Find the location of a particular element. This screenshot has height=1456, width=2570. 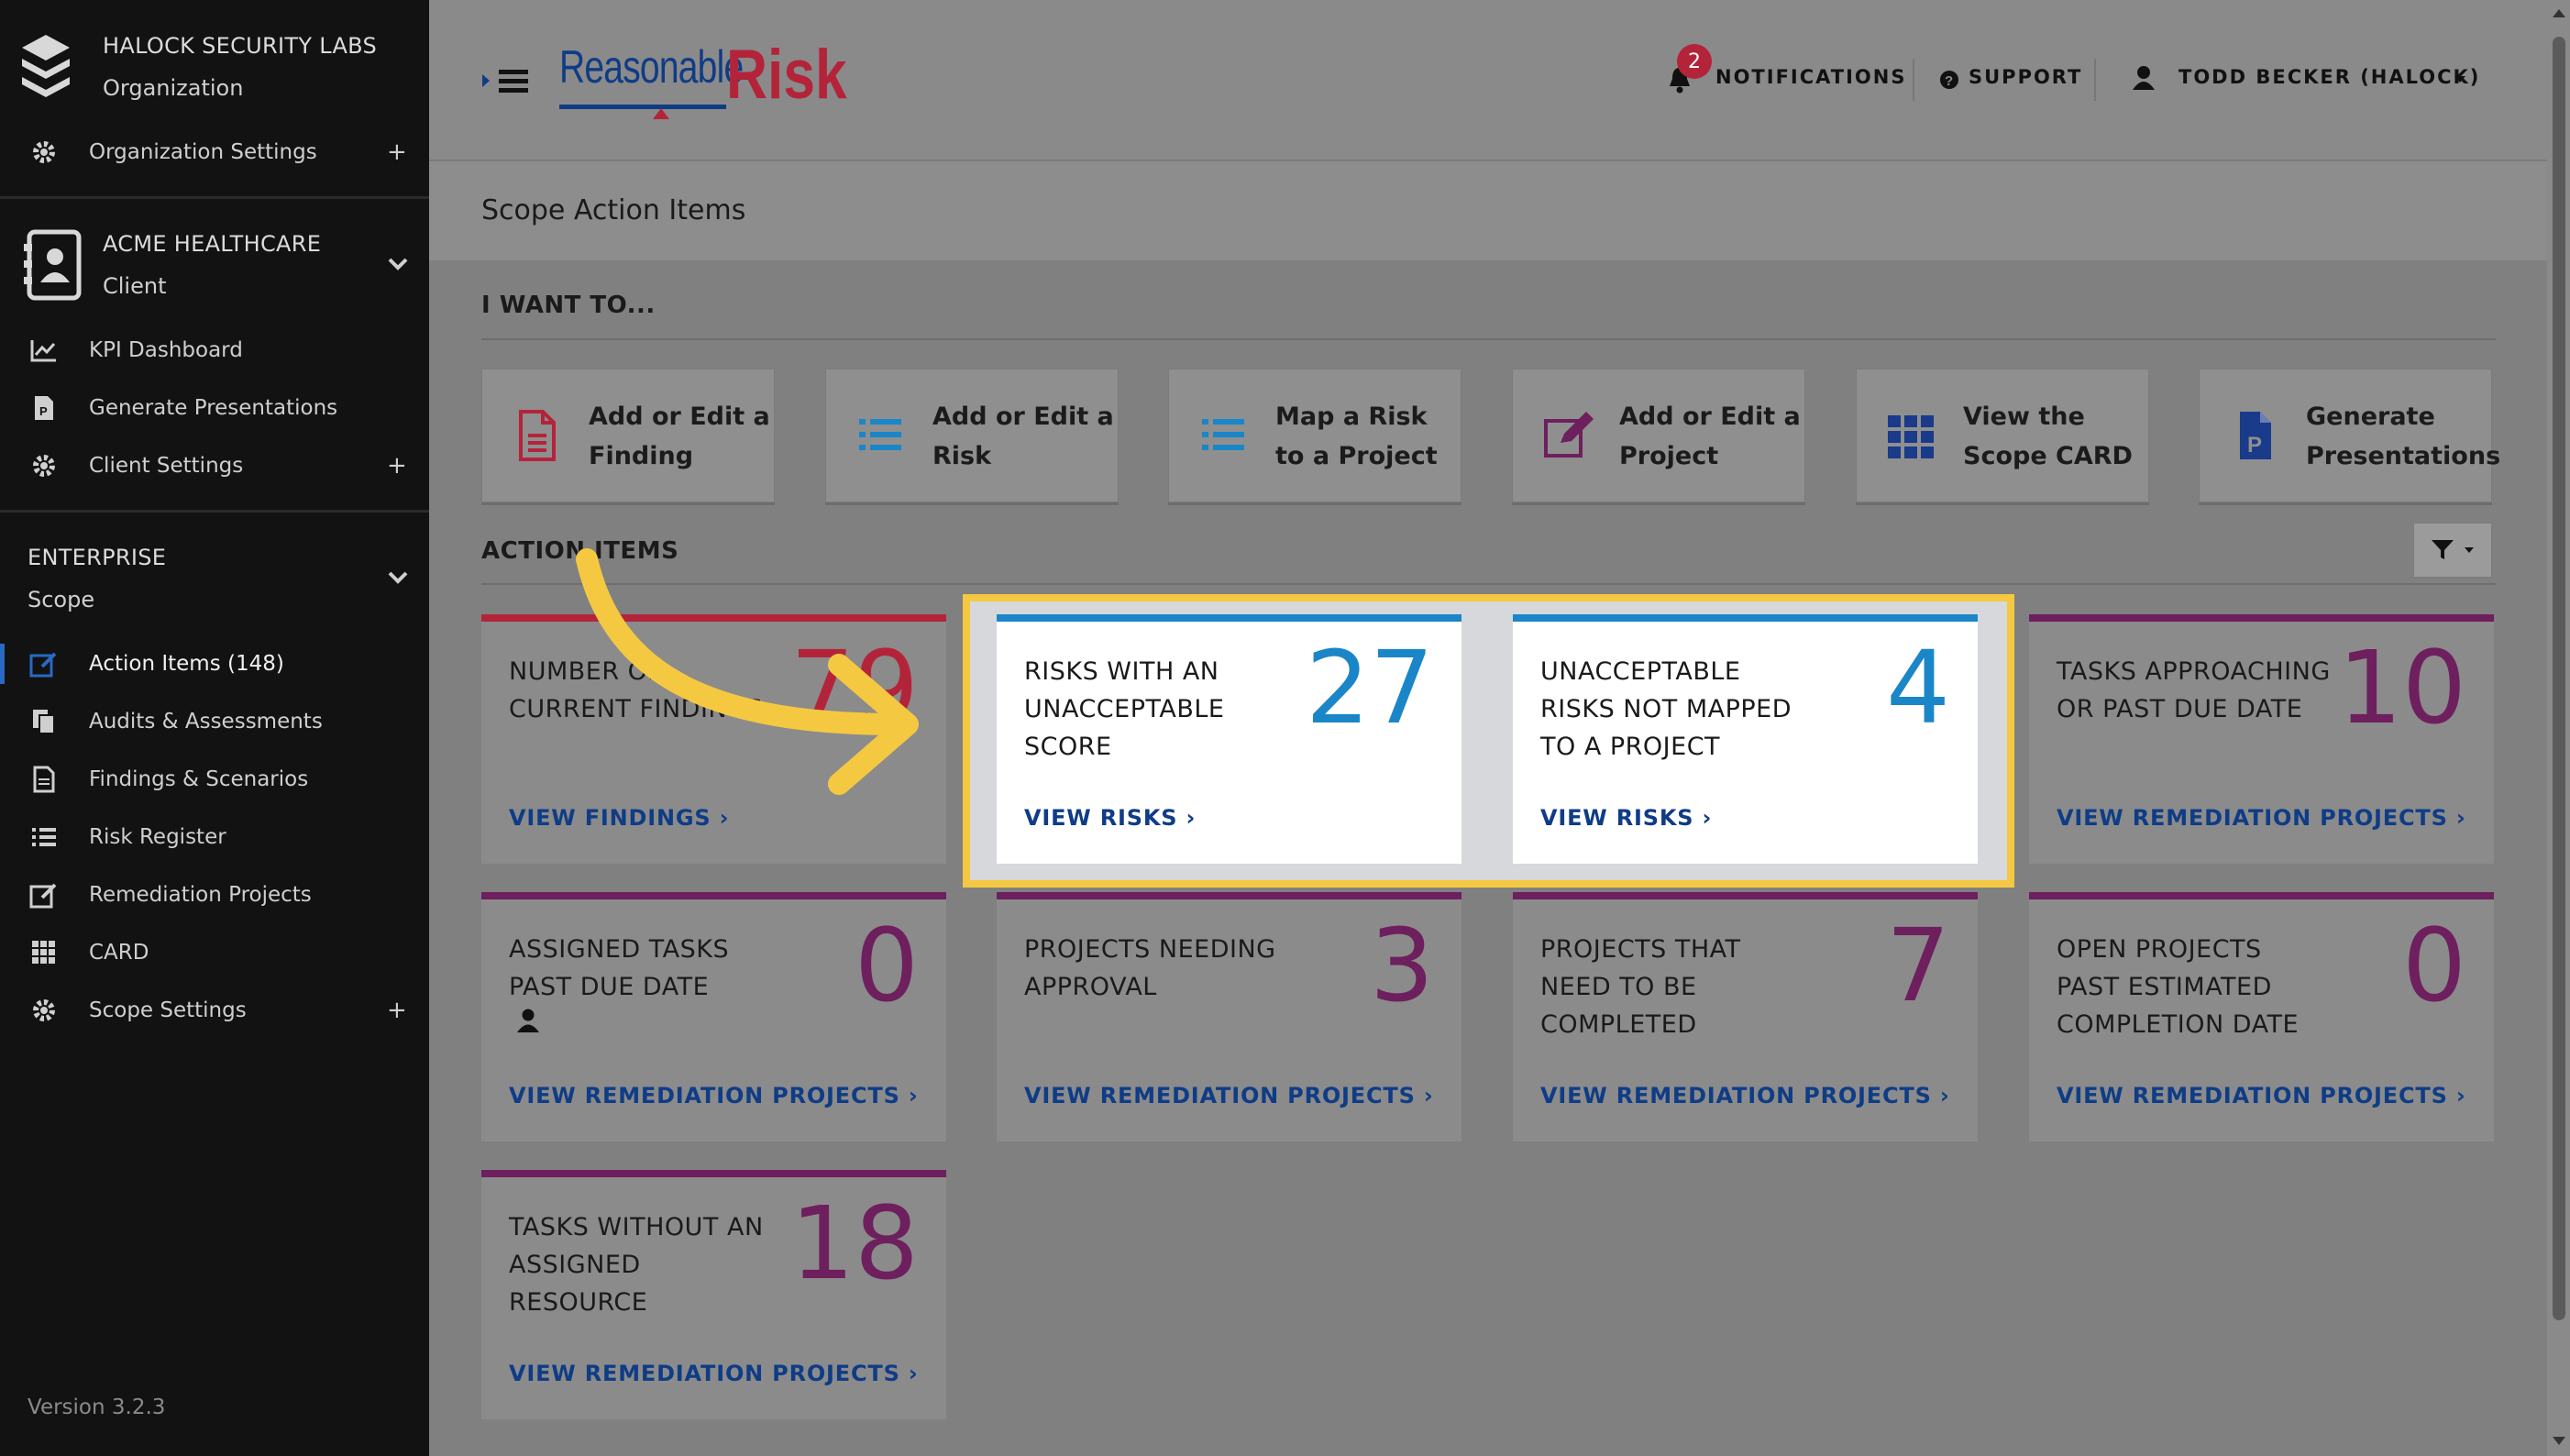

sidebar-item-action-items: Action Items (148) is located at coordinates (214, 663).